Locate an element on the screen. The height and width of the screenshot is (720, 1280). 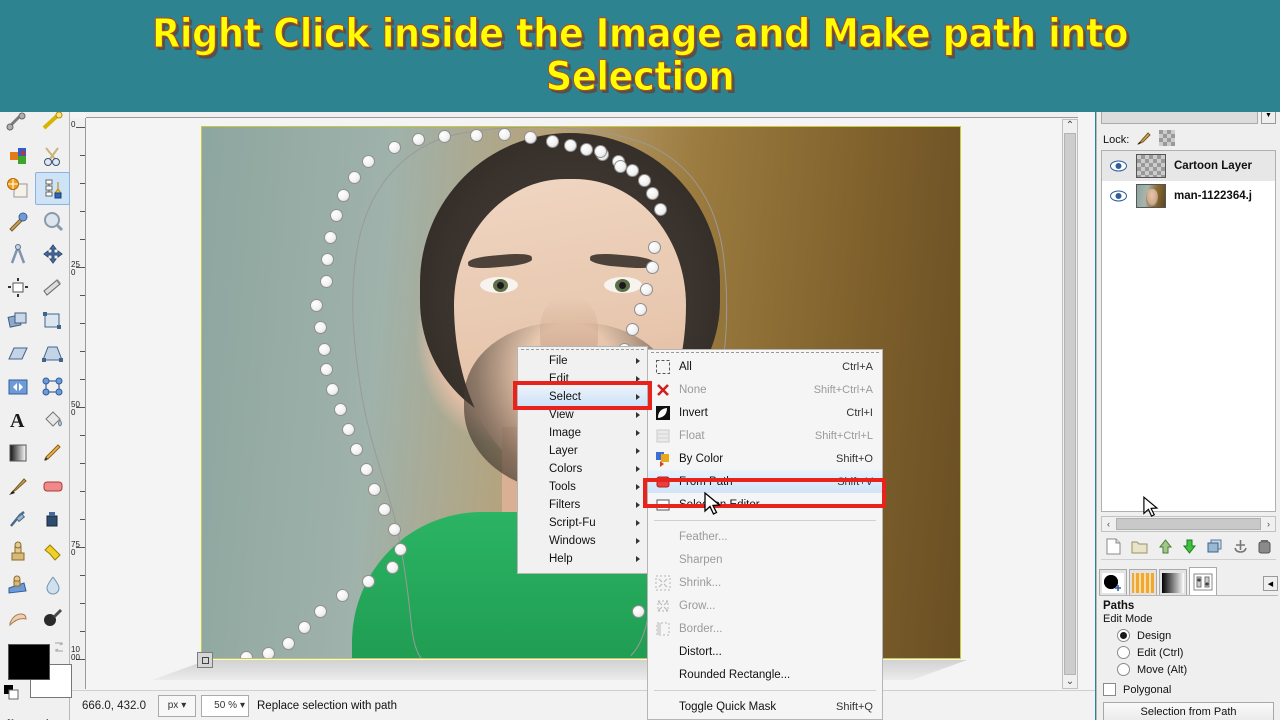
submenu-item-all: All Ctrl+A is located at coordinates (765, 366).